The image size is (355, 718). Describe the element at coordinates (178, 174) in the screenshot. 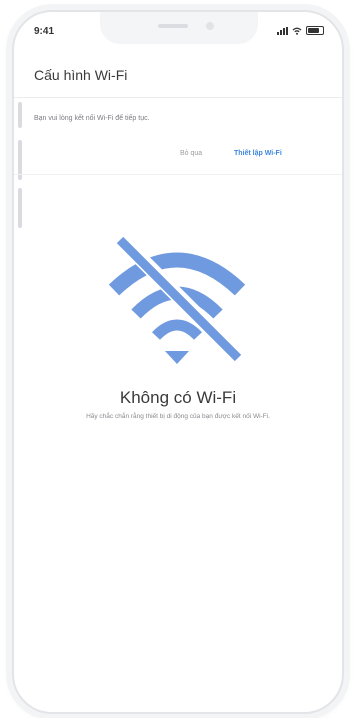

I see `panel-divider` at that location.